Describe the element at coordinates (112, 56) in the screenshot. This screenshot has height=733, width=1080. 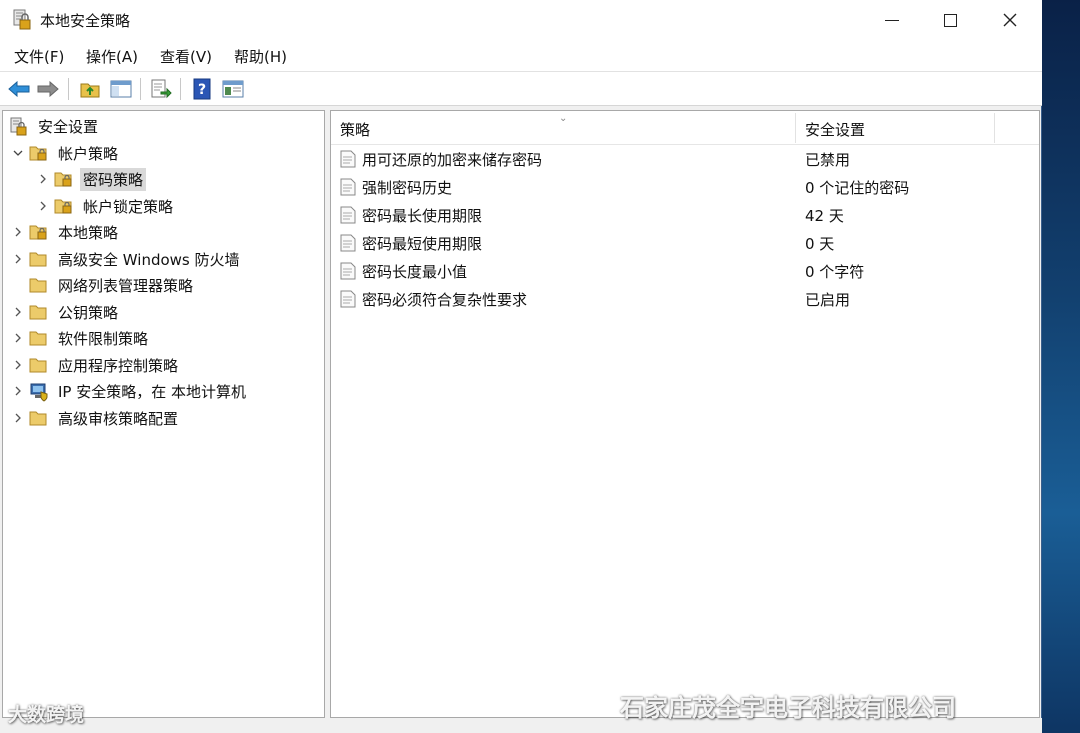
I see `menu-action: 操作(A)` at that location.